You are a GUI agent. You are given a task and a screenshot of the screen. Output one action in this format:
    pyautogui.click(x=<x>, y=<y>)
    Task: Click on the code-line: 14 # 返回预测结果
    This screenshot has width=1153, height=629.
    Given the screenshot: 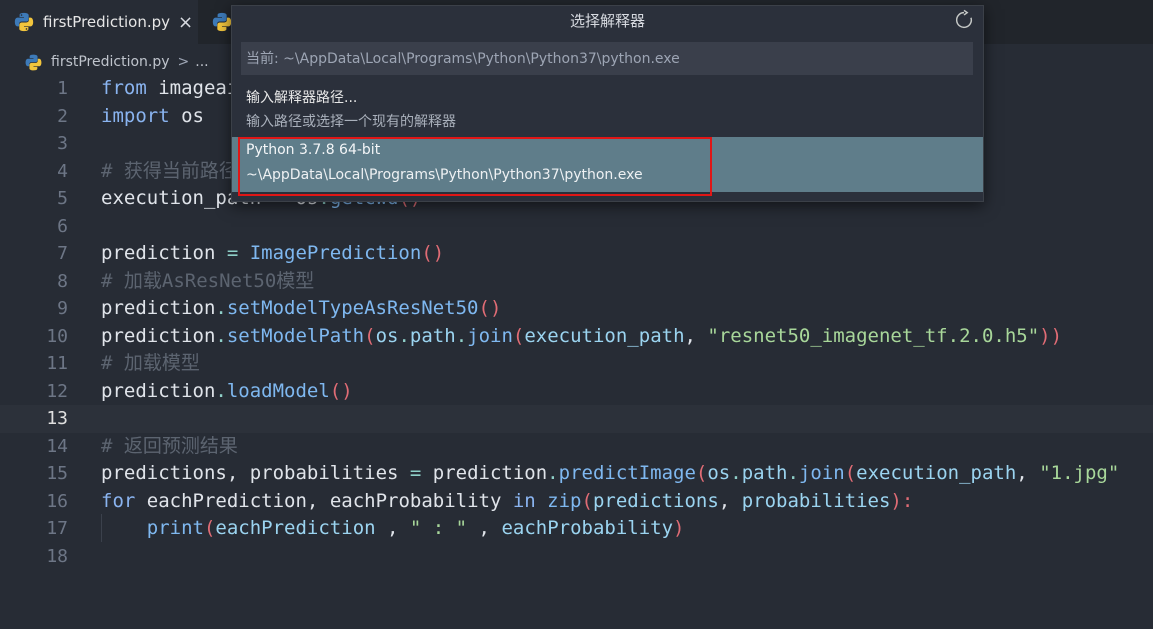 What is the action you would take?
    pyautogui.click(x=576, y=447)
    